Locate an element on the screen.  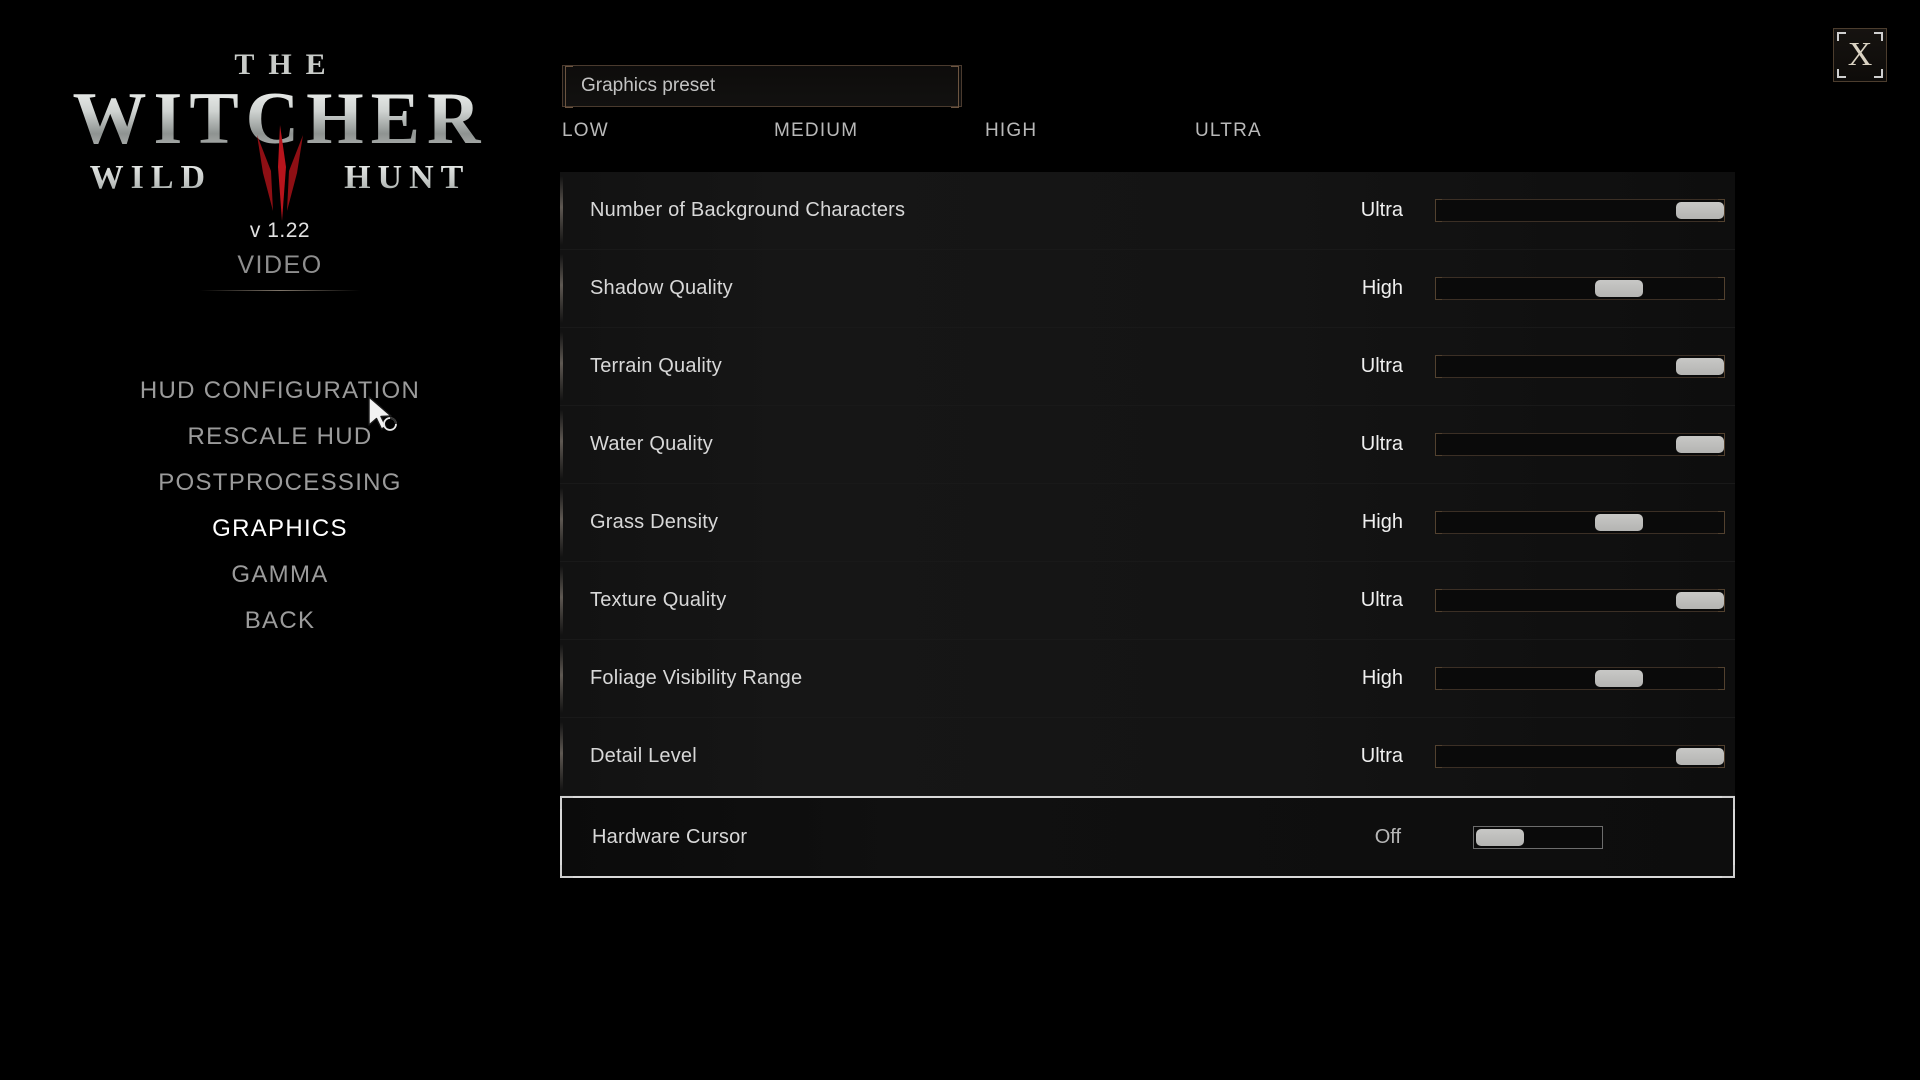
sidebar-item-gamma: GAMMA is located at coordinates (280, 575).